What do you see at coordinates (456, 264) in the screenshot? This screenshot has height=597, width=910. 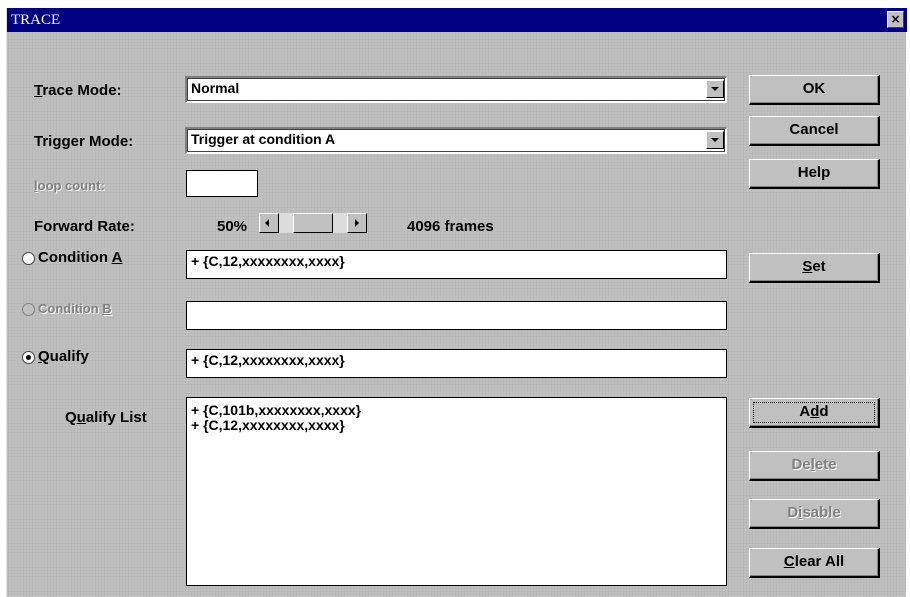 I see `condition-a-input: + {C,12,xxxxxxxx,xxxx}` at bounding box center [456, 264].